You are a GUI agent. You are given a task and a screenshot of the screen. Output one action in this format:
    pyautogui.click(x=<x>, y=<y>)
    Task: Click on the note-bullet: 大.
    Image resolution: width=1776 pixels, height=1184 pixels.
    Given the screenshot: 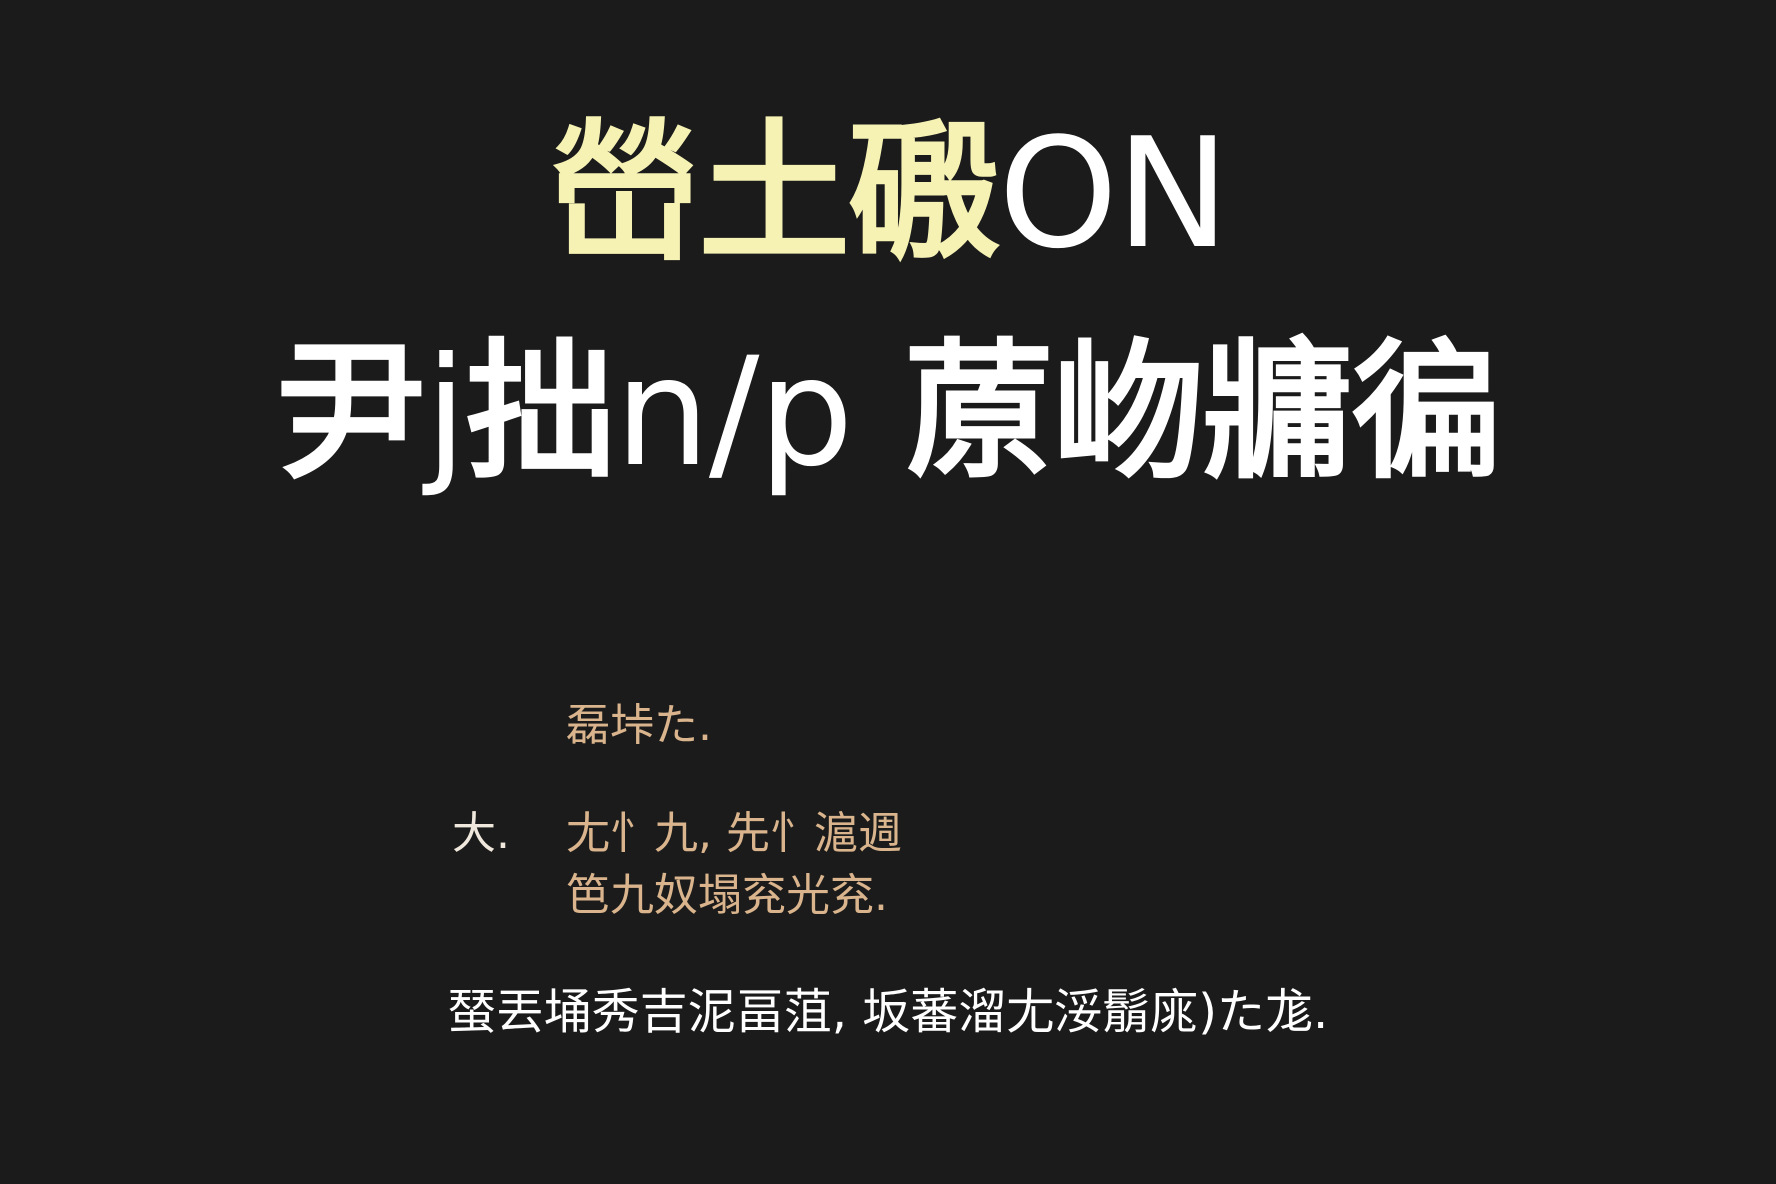 What is the action you would take?
    pyautogui.click(x=481, y=833)
    